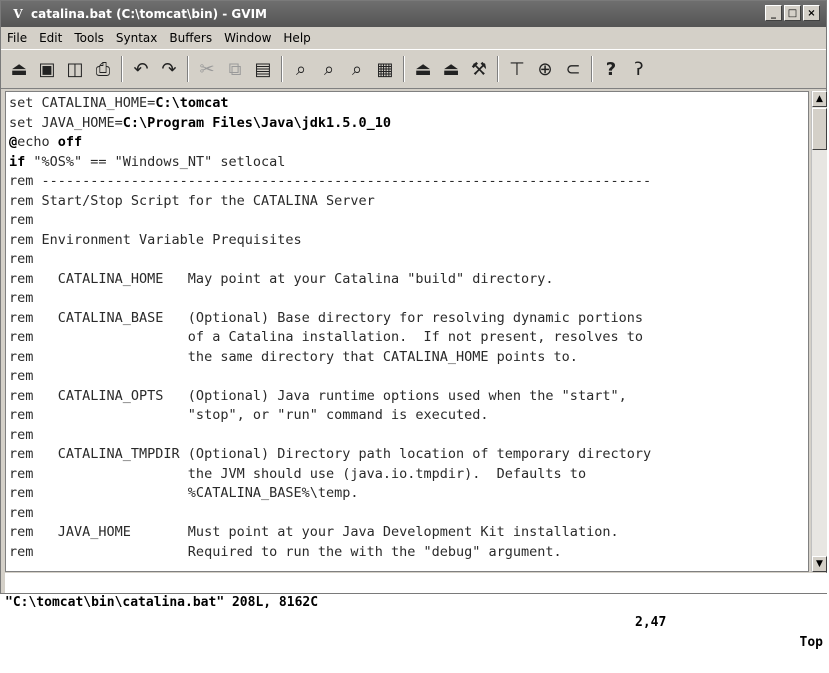 The image size is (829, 673). What do you see at coordinates (141, 69) in the screenshot?
I see `undo-icon: ↶` at bounding box center [141, 69].